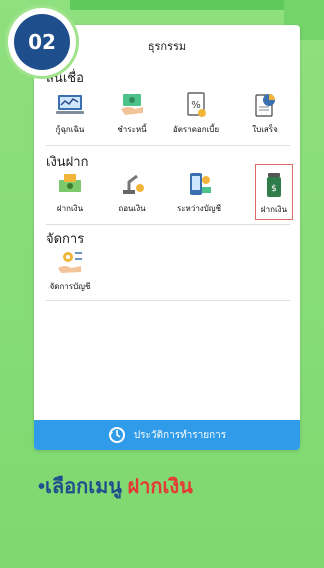 Image resolution: width=324 pixels, height=568 pixels. What do you see at coordinates (180, 435) in the screenshot?
I see `transaction-history-label: ประวัติการทำรายการ` at bounding box center [180, 435].